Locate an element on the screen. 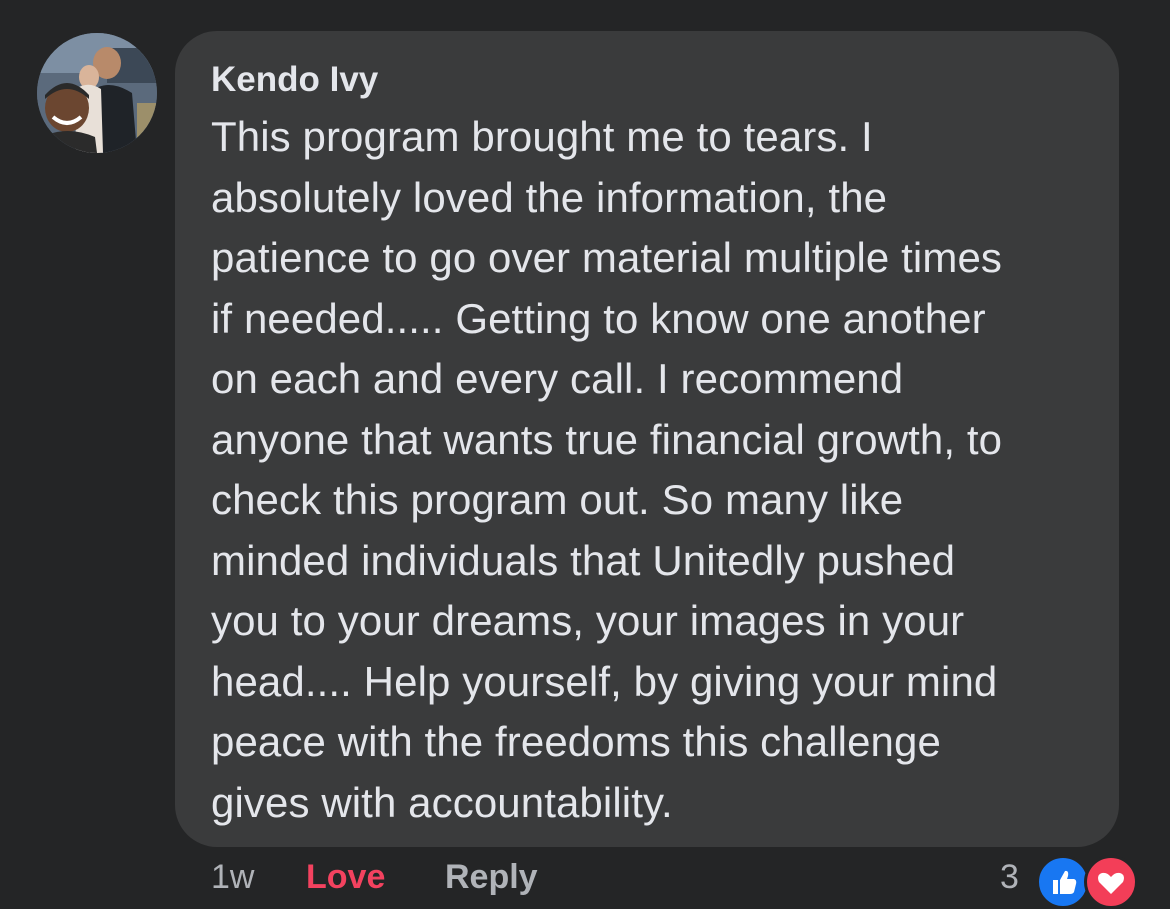 Image resolution: width=1170 pixels, height=909 pixels. comment-author: Kendo Ivy is located at coordinates (650, 80).